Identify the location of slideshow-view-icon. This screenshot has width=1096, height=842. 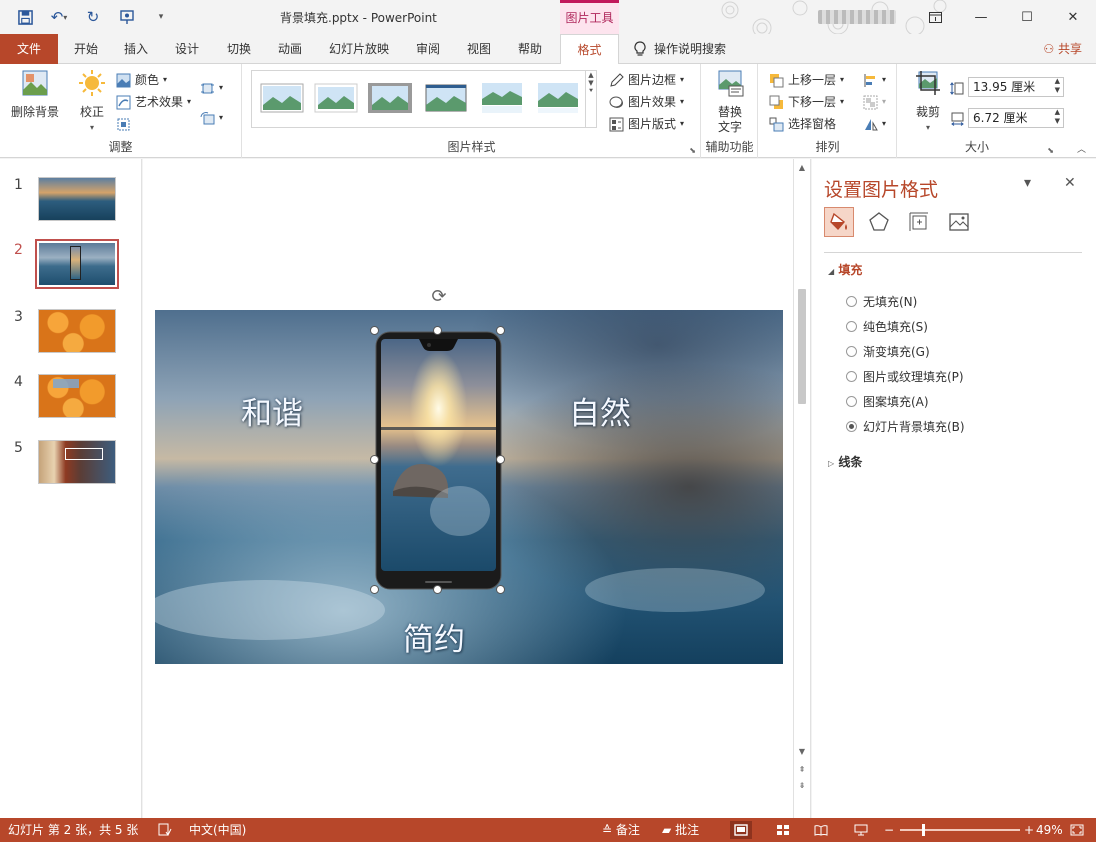
(861, 830).